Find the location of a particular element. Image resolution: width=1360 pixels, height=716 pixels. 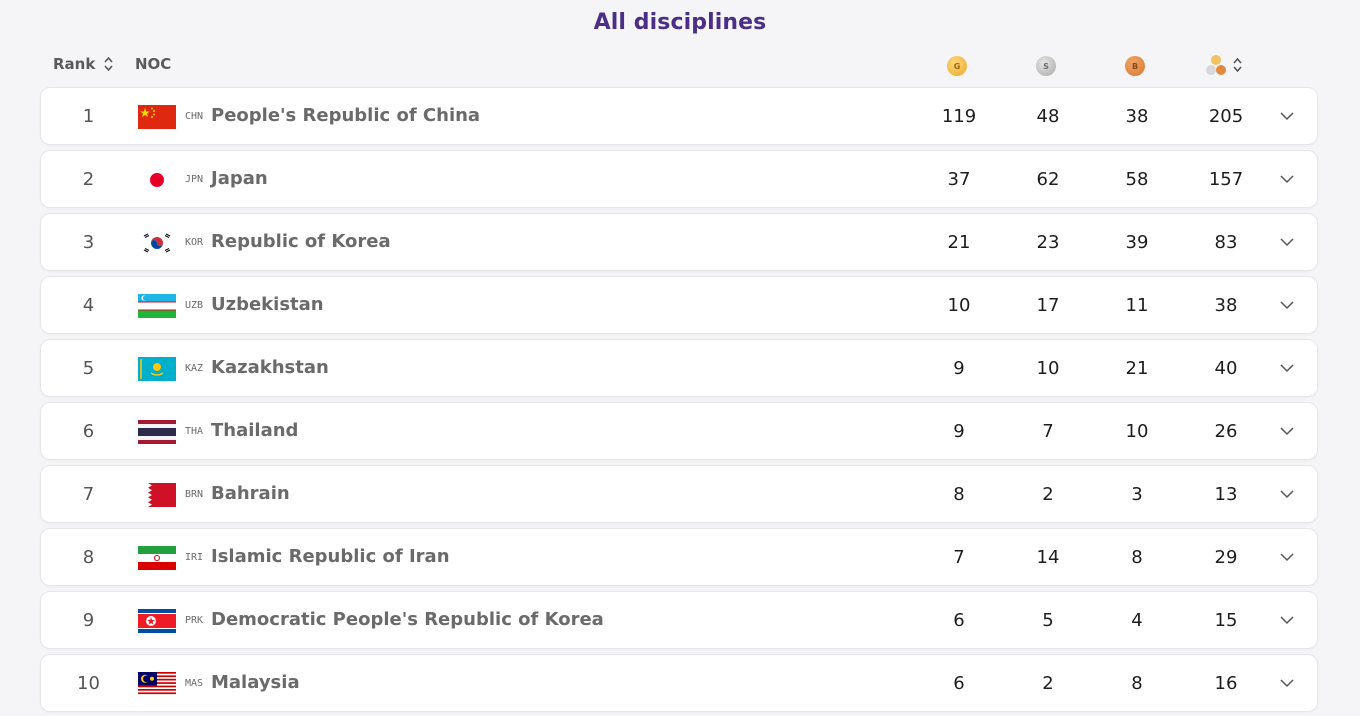

table-row: 10 MAS Malaysia 6 2 8 16 is located at coordinates (679, 683).